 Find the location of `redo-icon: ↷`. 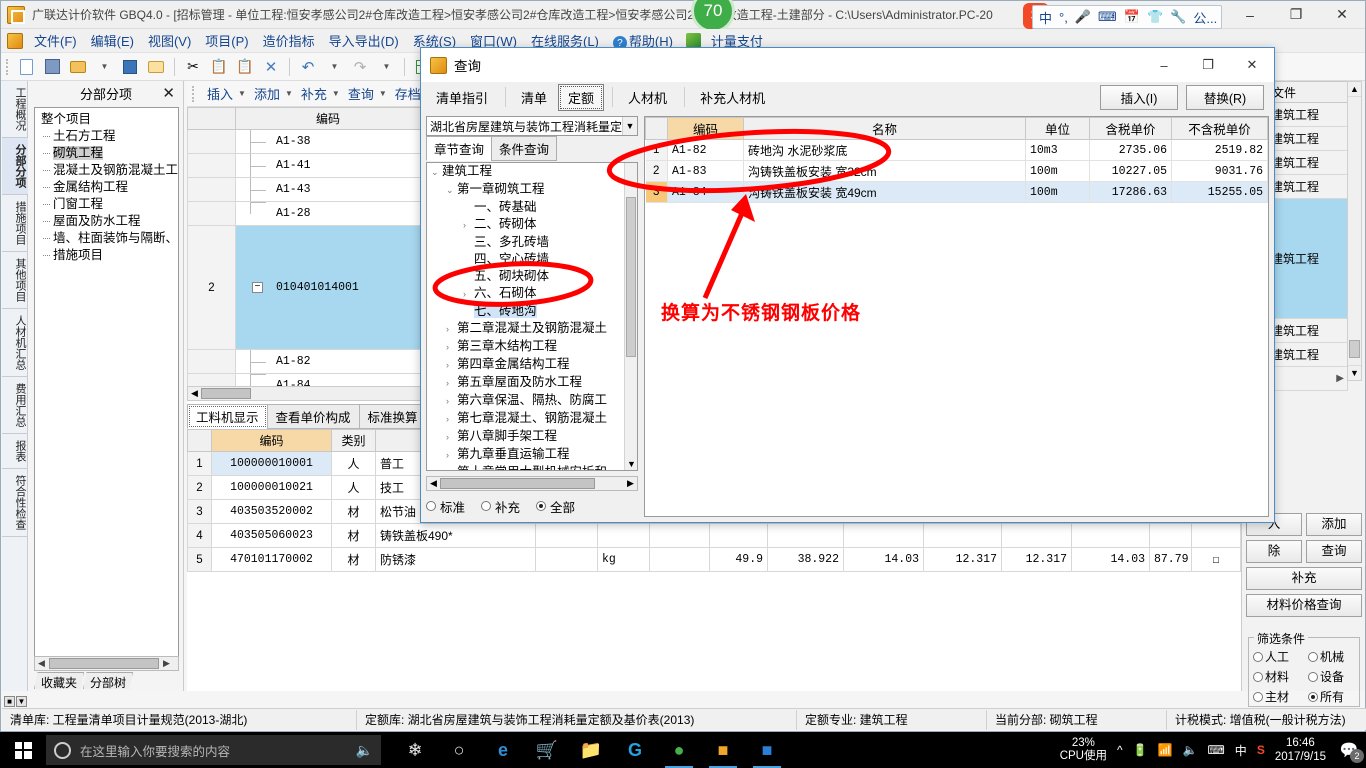

redo-icon: ↷ is located at coordinates (360, 67).